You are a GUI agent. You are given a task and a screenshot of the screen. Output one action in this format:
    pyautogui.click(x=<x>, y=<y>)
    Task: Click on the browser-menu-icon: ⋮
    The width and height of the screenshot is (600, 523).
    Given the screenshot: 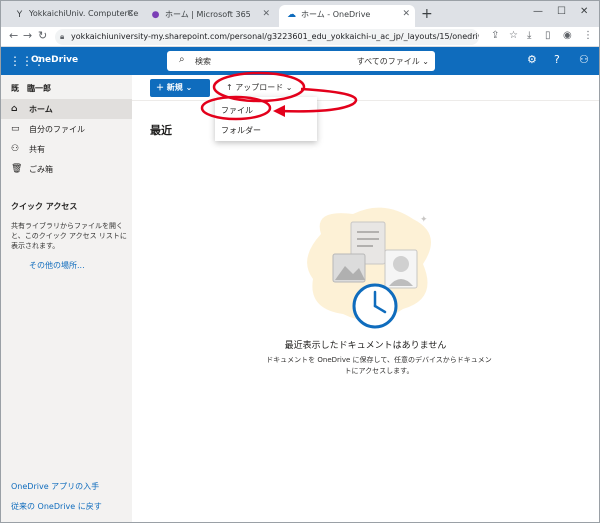 What is the action you would take?
    pyautogui.click(x=588, y=35)
    